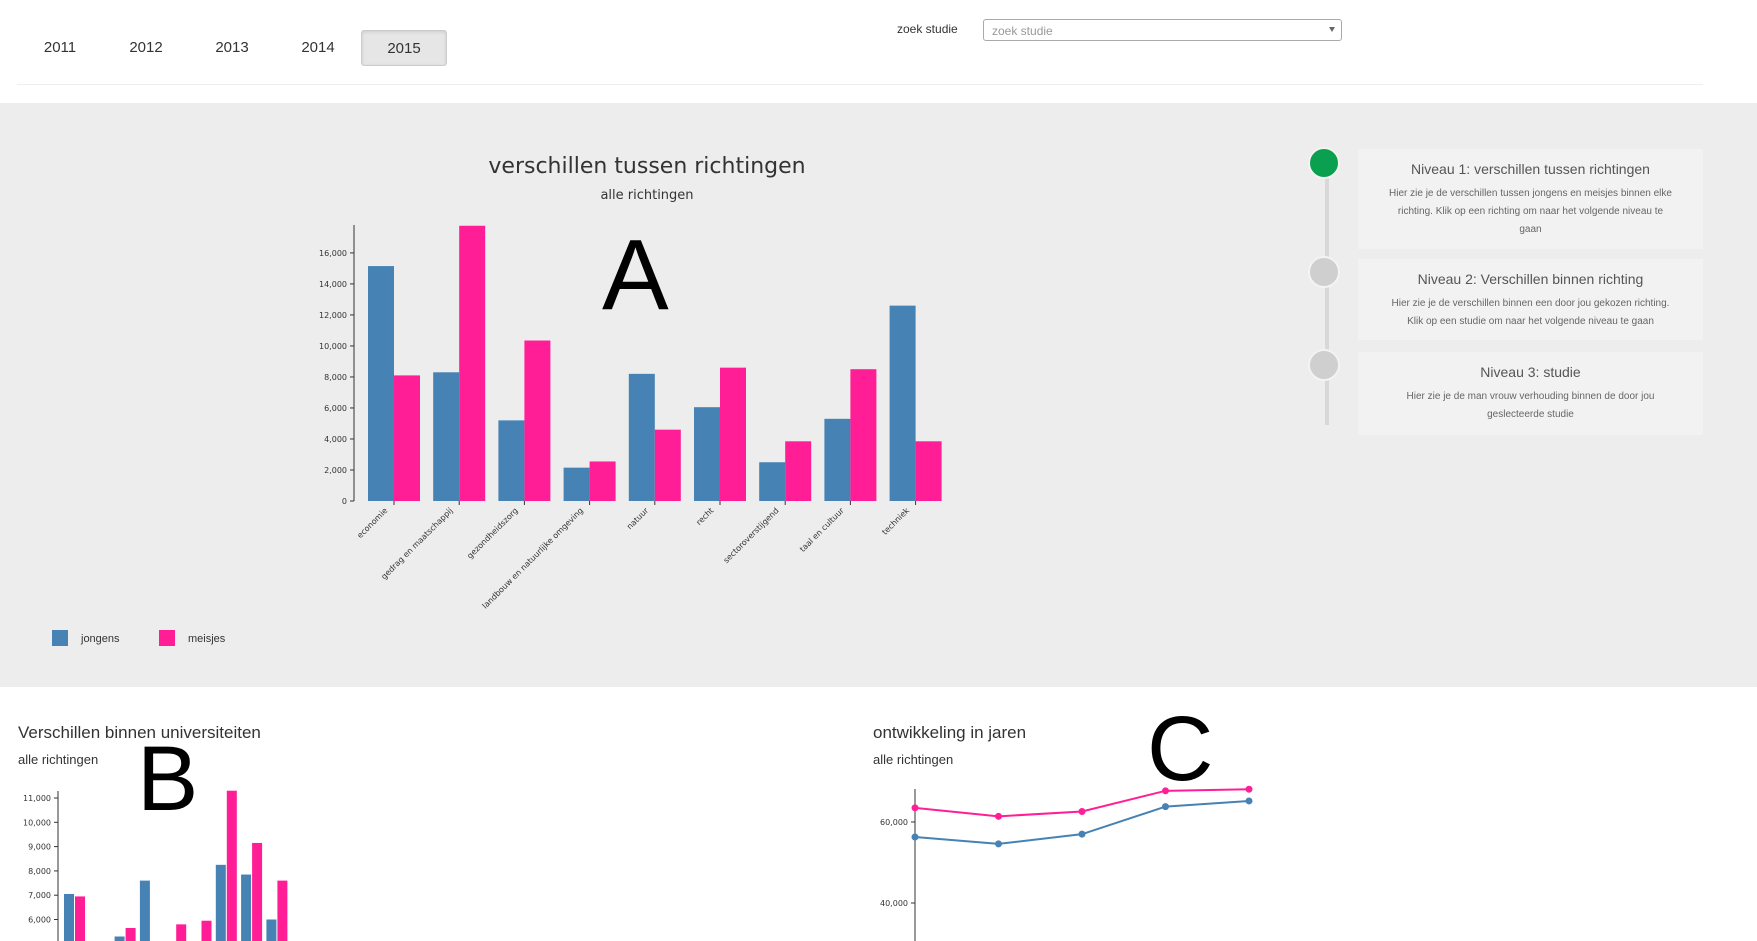 Image resolution: width=1757 pixels, height=941 pixels. Describe the element at coordinates (1530, 169) in the screenshot. I see `step-title-1: Niveau 1: verschillen tussen richtingen` at that location.